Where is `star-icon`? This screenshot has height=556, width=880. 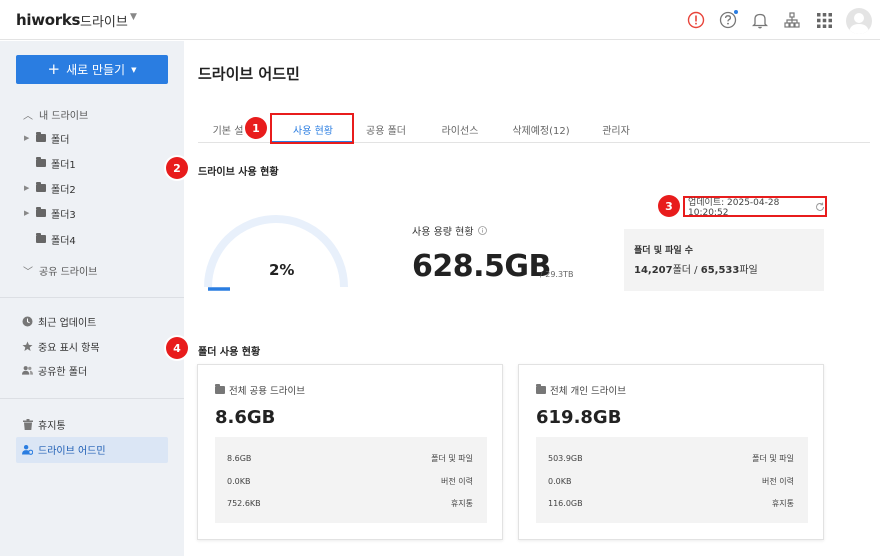 star-icon is located at coordinates (27, 346).